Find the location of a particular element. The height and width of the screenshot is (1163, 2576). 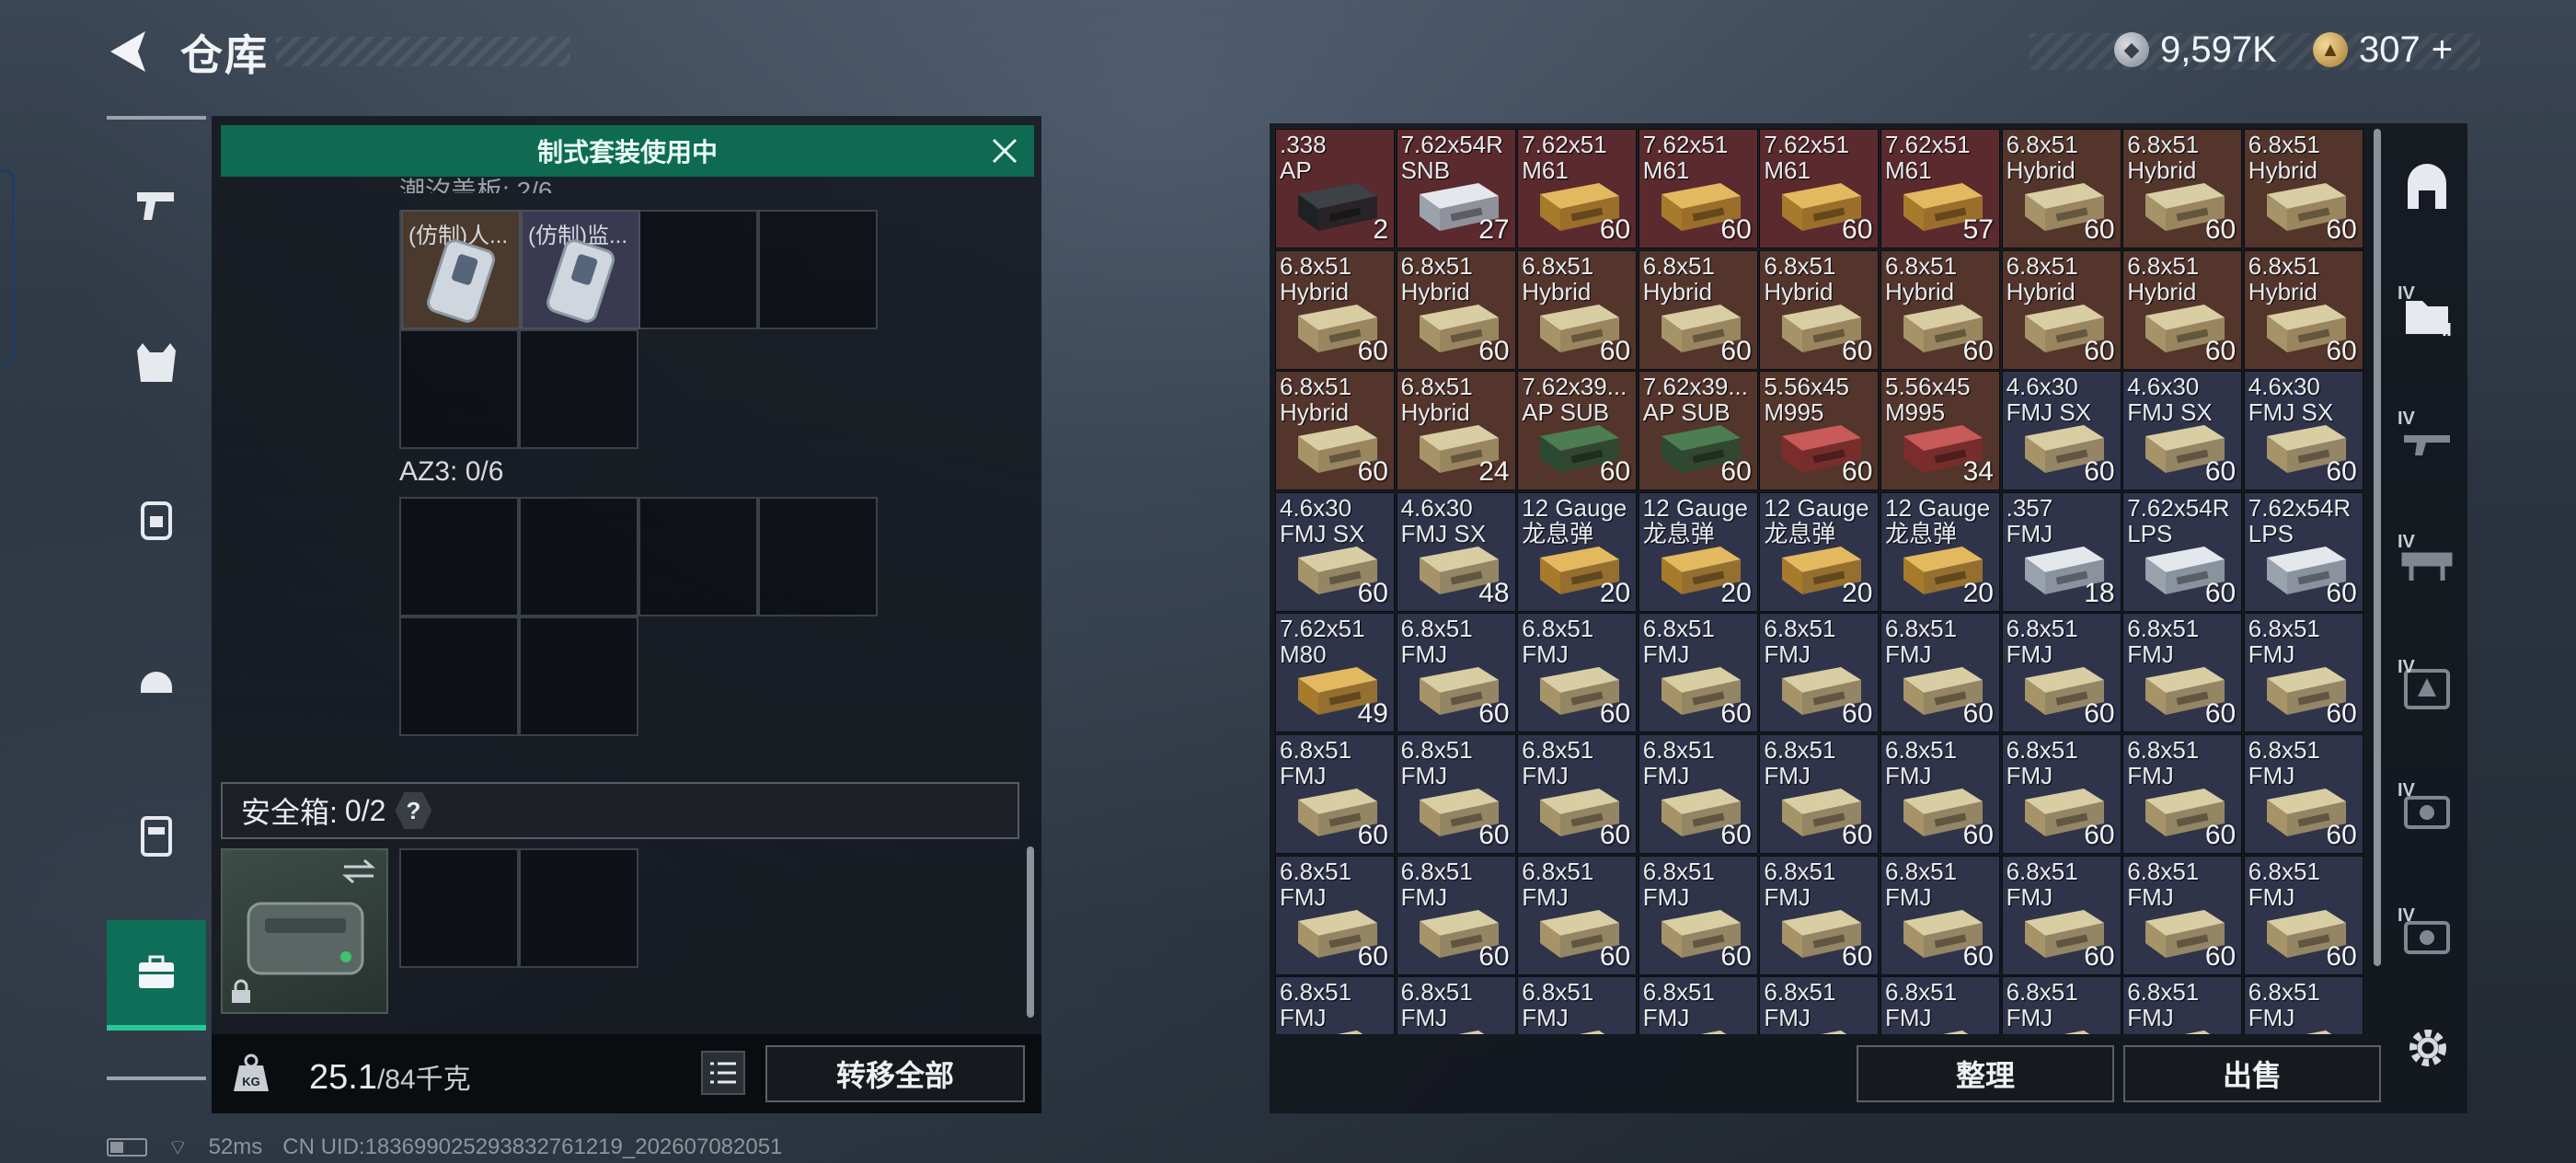

list-view-button is located at coordinates (723, 1073).